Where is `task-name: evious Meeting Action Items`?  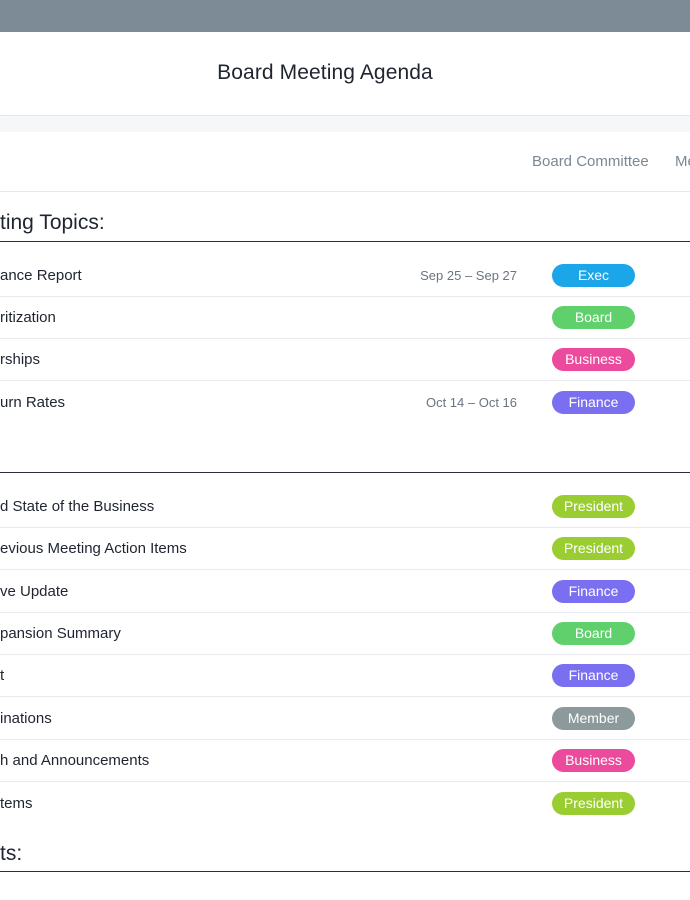
task-name: evious Meeting Action Items is located at coordinates (93, 548).